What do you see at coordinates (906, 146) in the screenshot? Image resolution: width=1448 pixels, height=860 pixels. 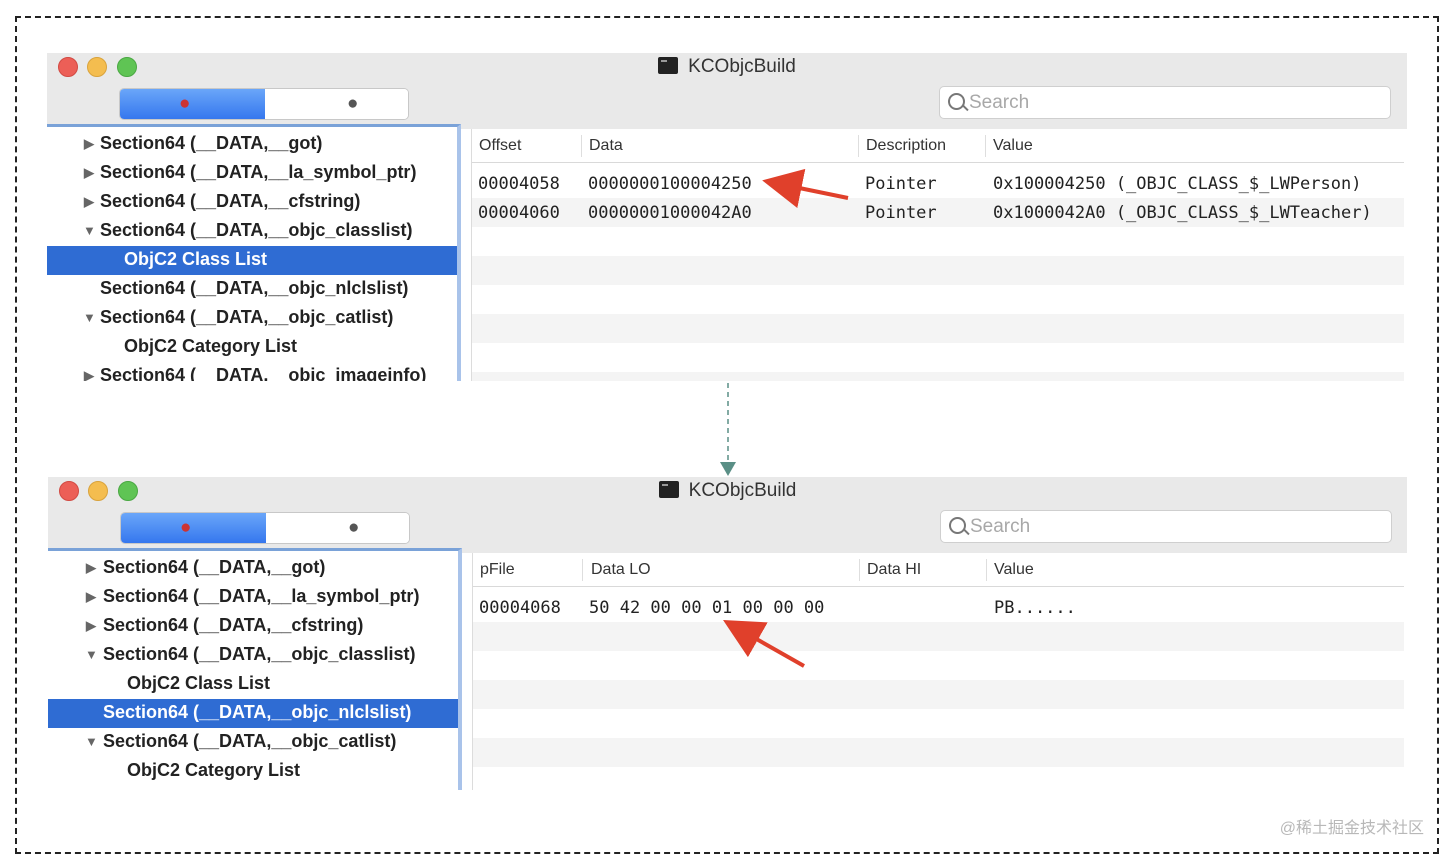 I see `column-header-description: Description` at bounding box center [906, 146].